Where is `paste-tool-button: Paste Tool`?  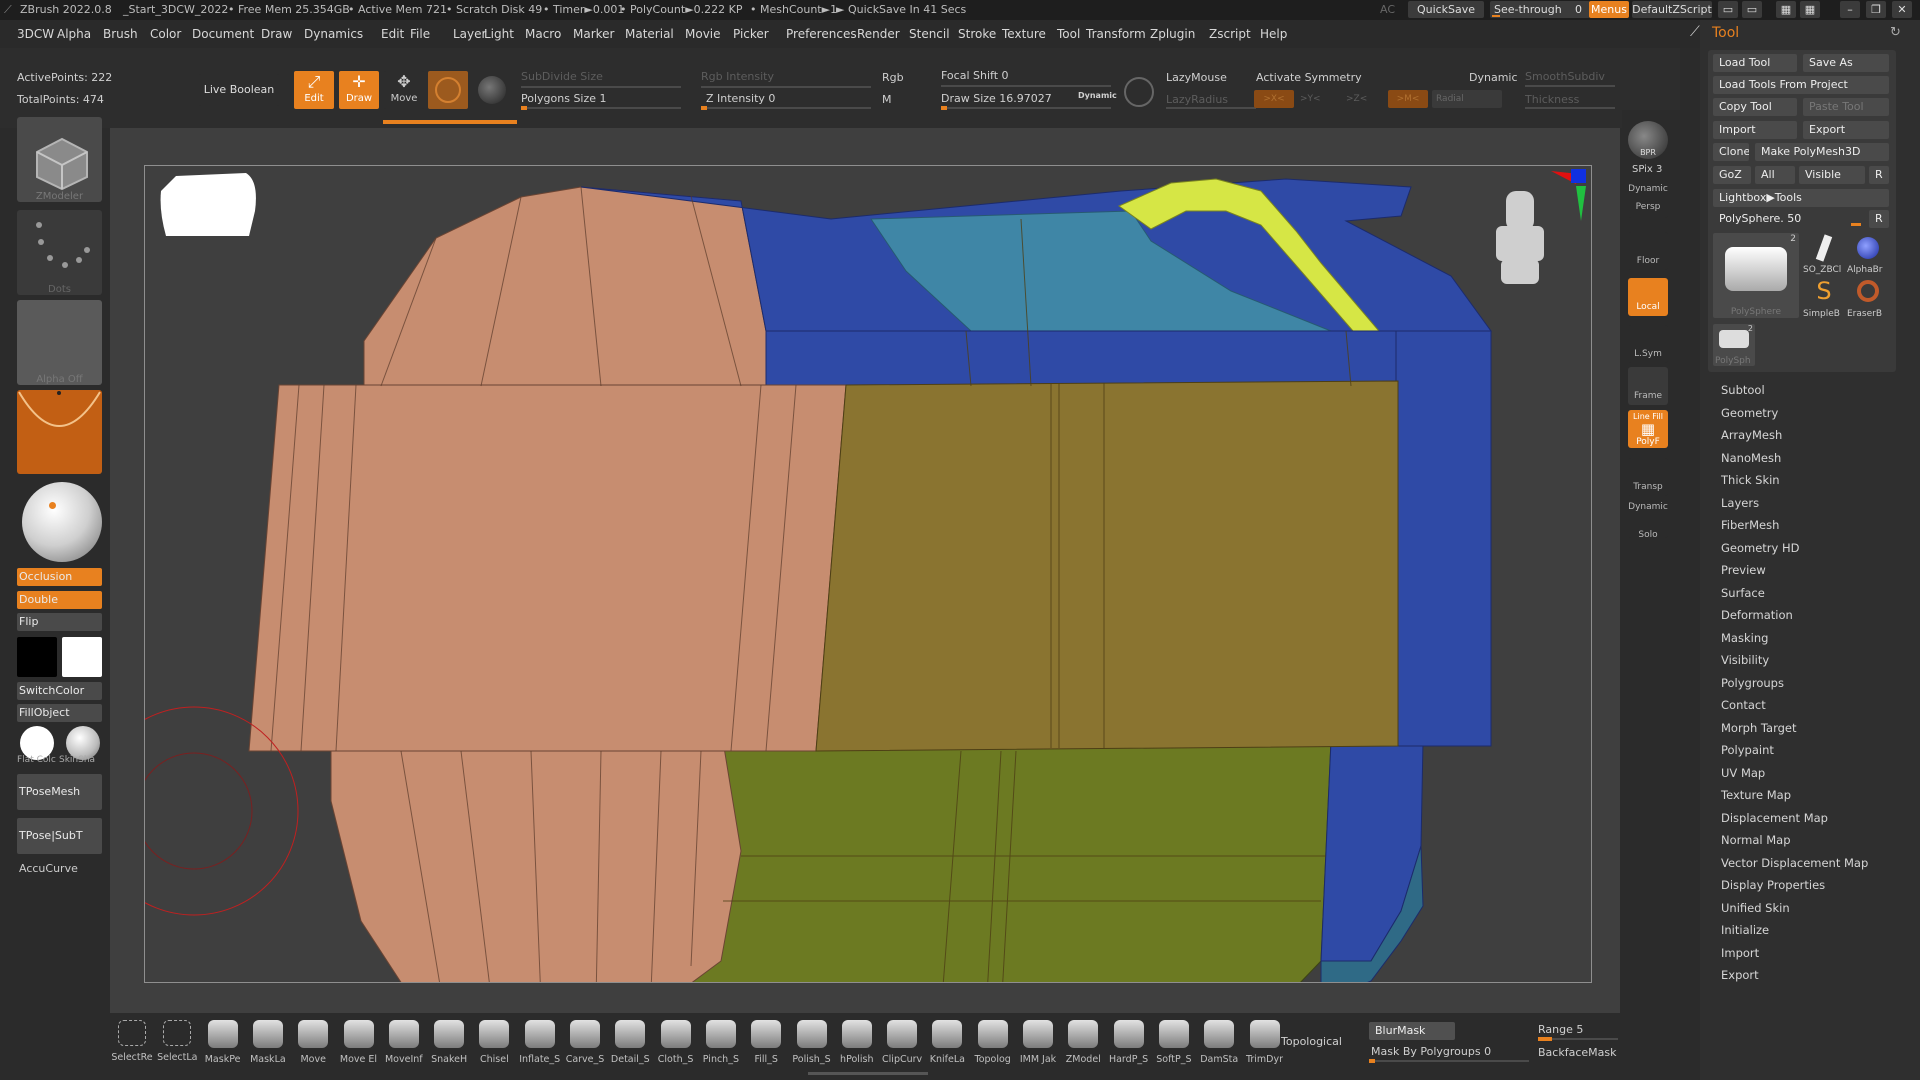
paste-tool-button: Paste Tool is located at coordinates (1846, 107).